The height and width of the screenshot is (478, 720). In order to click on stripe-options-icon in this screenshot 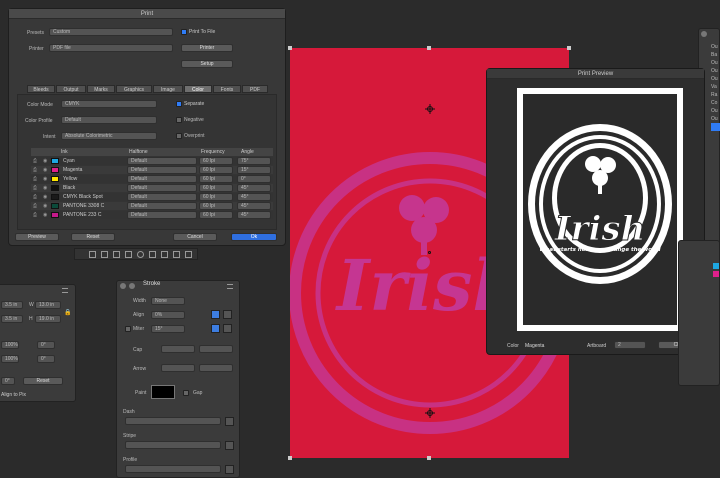, I will do `click(229, 445)`.